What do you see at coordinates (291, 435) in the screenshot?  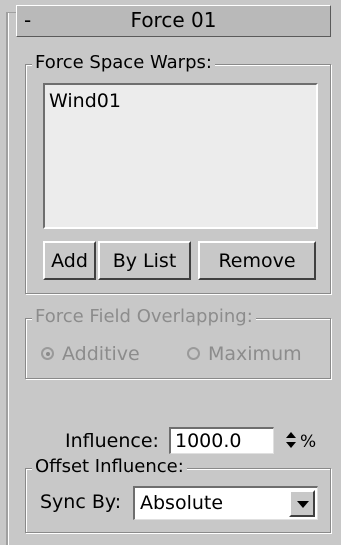 I see `spinner-up-icon` at bounding box center [291, 435].